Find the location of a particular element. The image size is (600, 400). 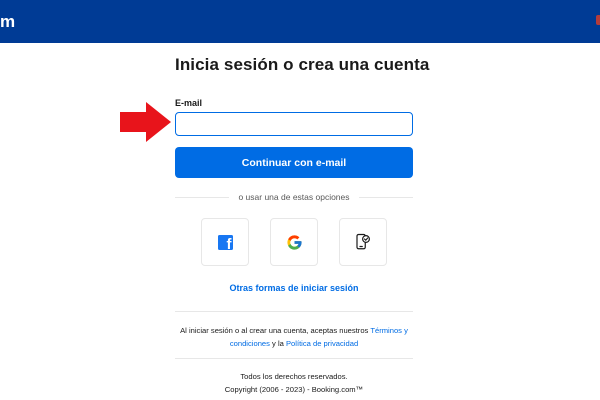

top-header-bar: m is located at coordinates (300, 21).